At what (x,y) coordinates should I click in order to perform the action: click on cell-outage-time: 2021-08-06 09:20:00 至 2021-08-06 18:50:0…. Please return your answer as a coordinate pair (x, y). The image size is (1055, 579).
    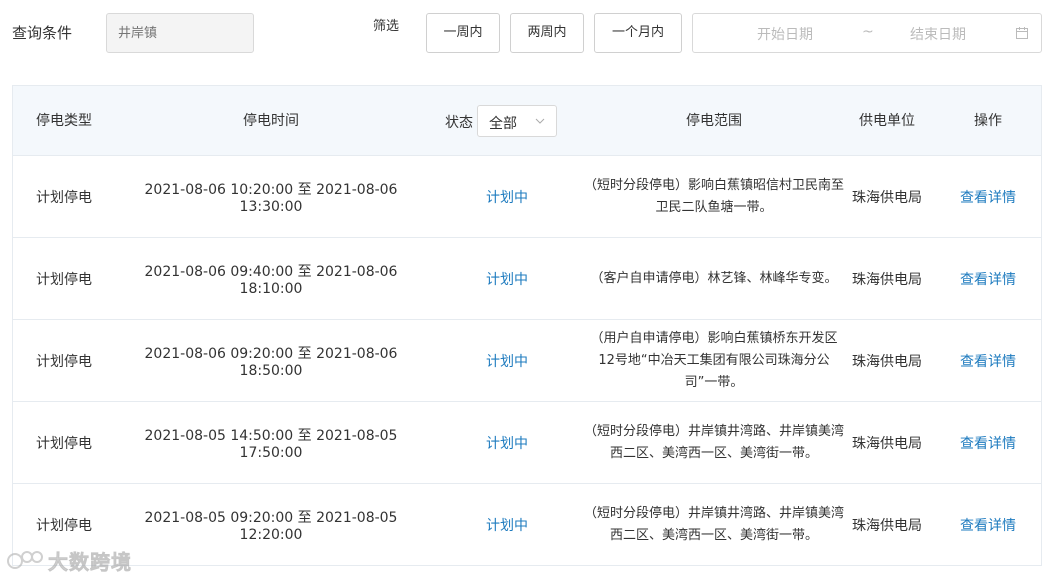
    Looking at the image, I should click on (271, 362).